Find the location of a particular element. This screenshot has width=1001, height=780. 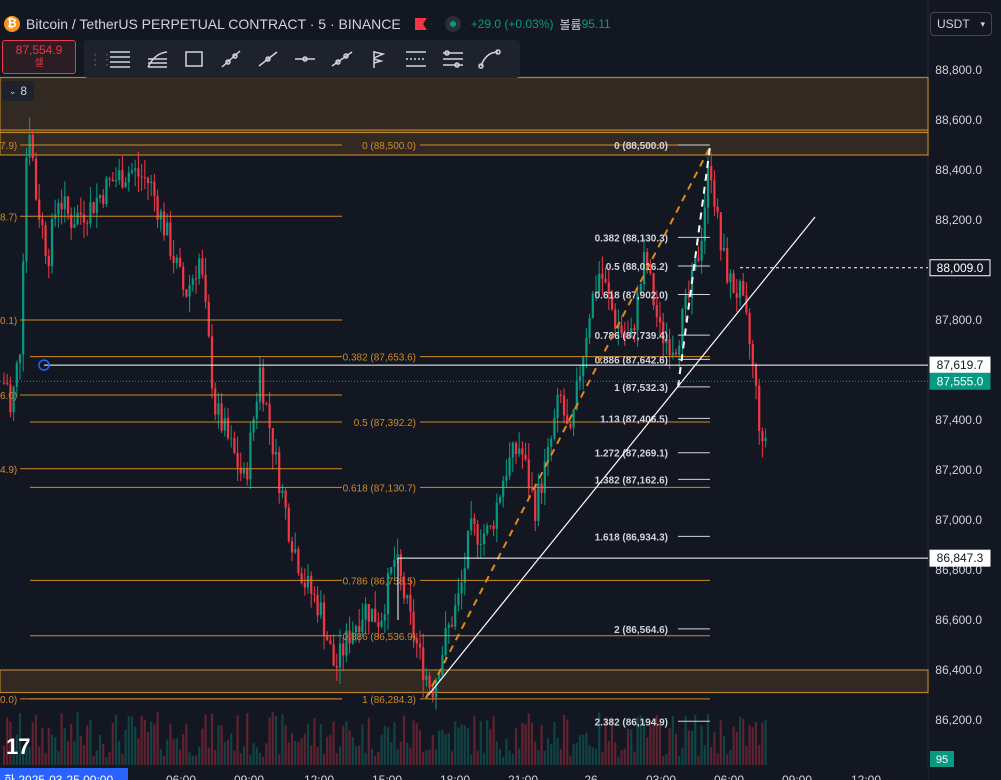

x-tick-label: 06:00 is located at coordinates (181, 776).